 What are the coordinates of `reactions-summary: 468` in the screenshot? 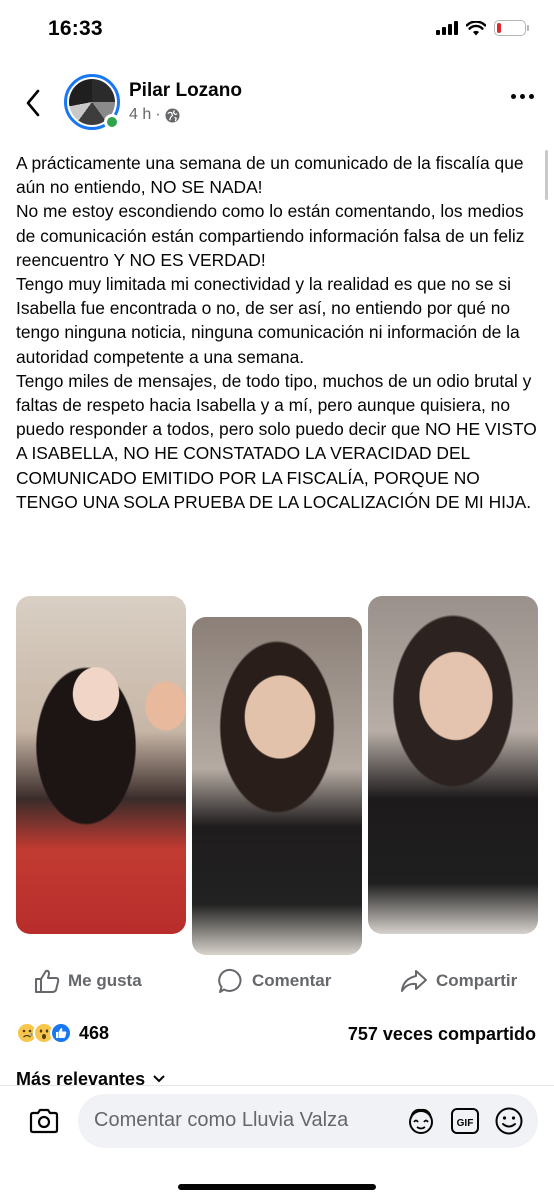 It's located at (62, 1033).